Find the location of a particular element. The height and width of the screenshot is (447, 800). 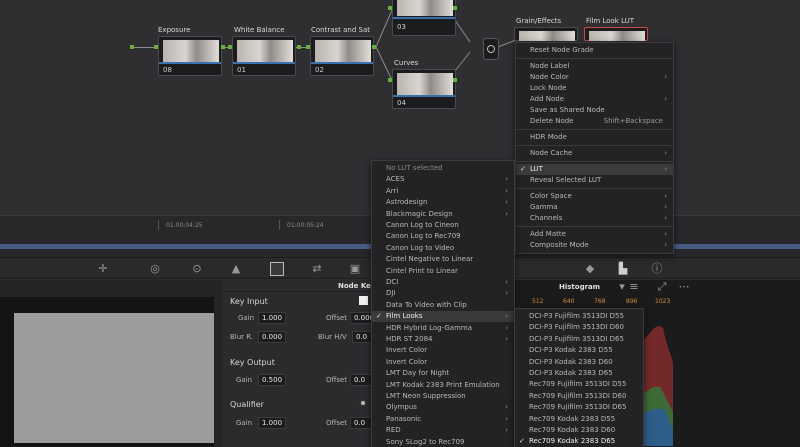

qualifier-toggle is located at coordinates (363, 403).